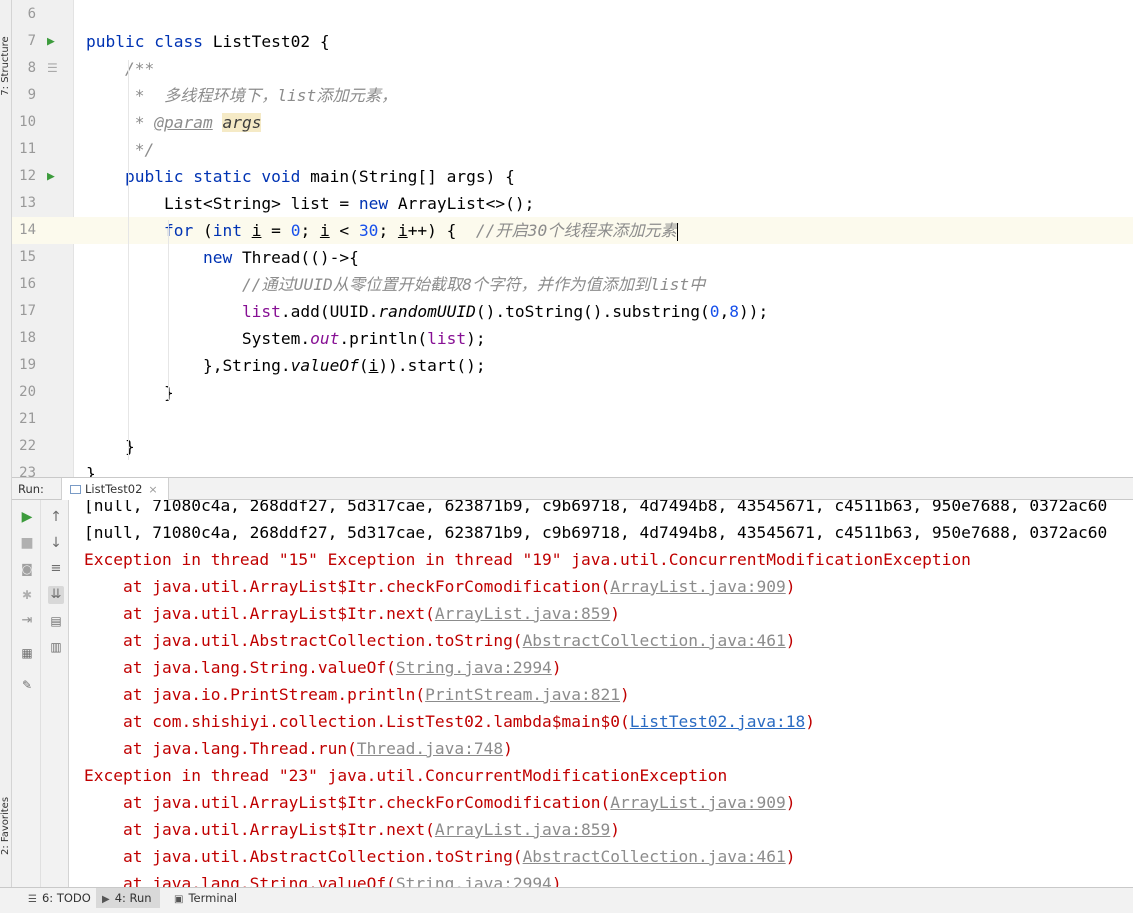 The image size is (1133, 913). What do you see at coordinates (115, 489) in the screenshot?
I see `run-config-tab: ListTest02 ×` at bounding box center [115, 489].